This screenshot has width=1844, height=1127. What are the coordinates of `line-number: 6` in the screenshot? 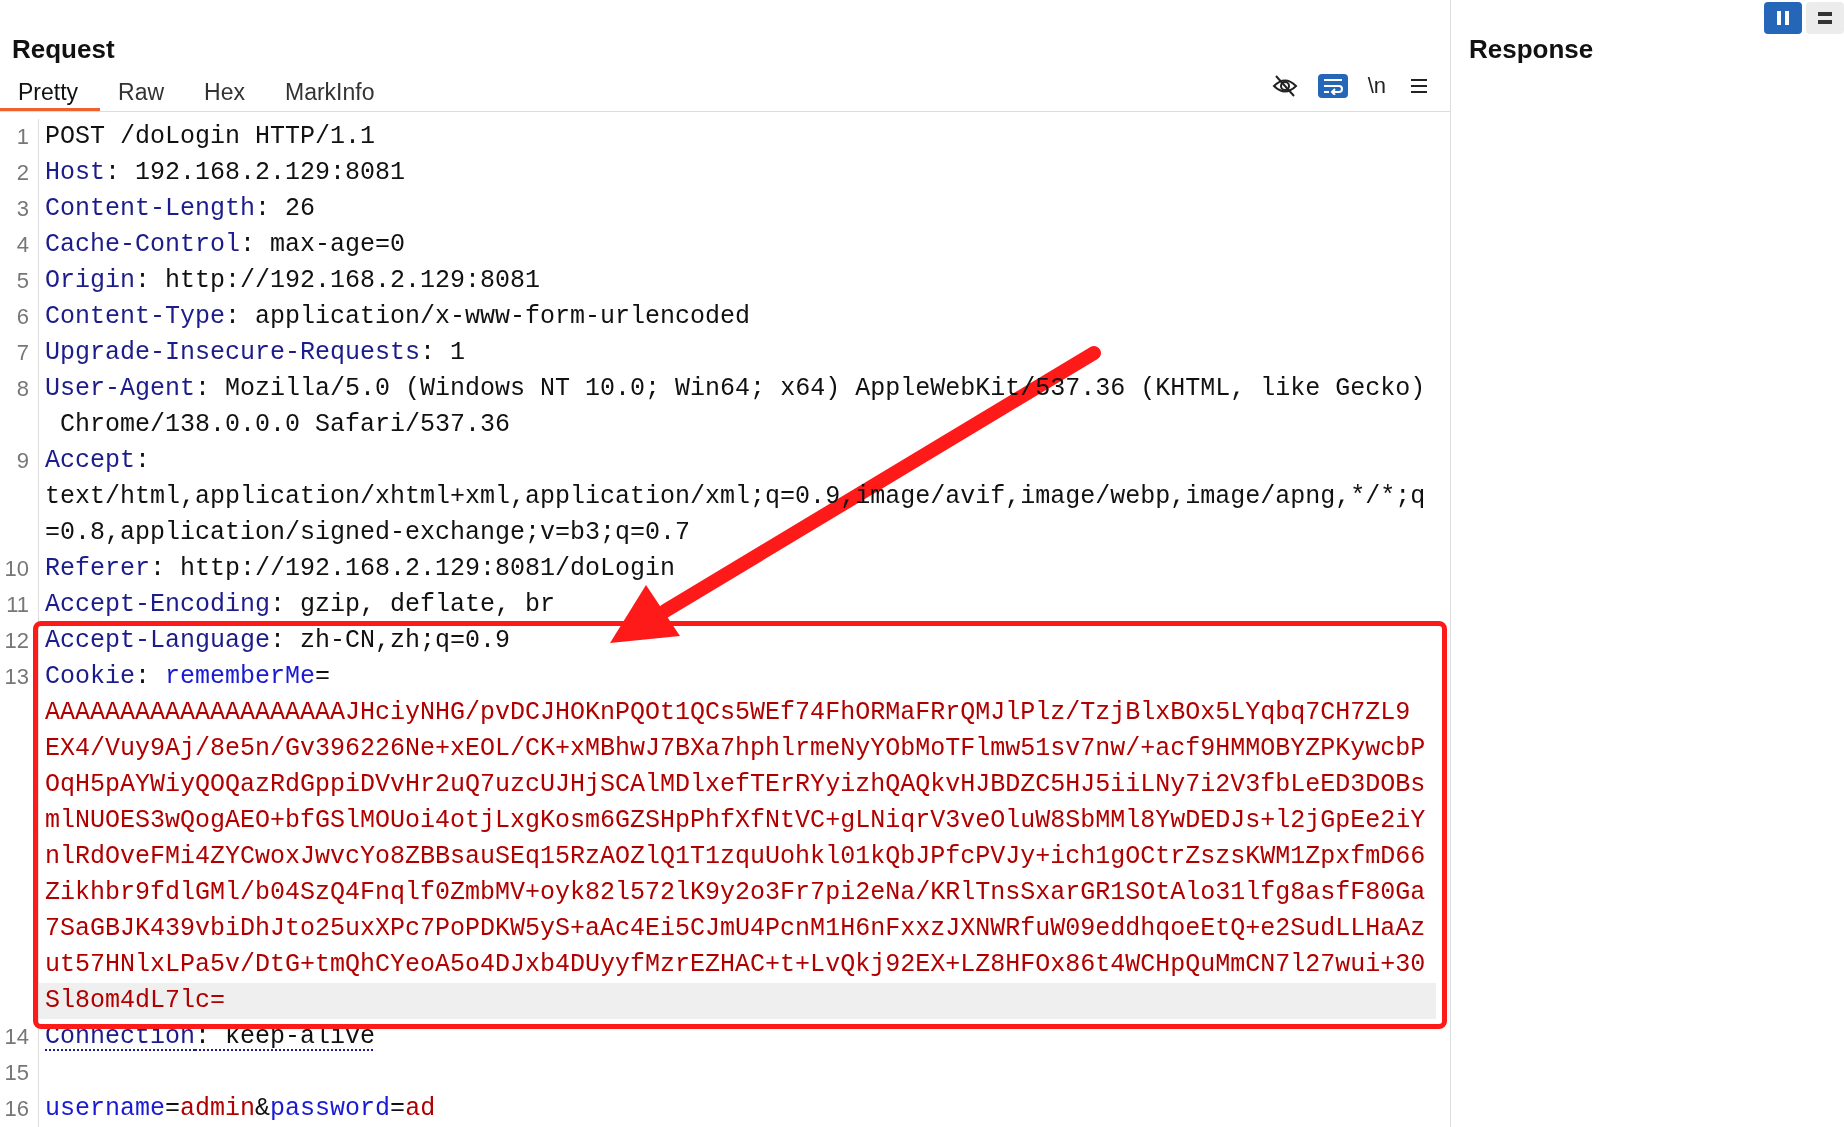 It's located at (23, 317).